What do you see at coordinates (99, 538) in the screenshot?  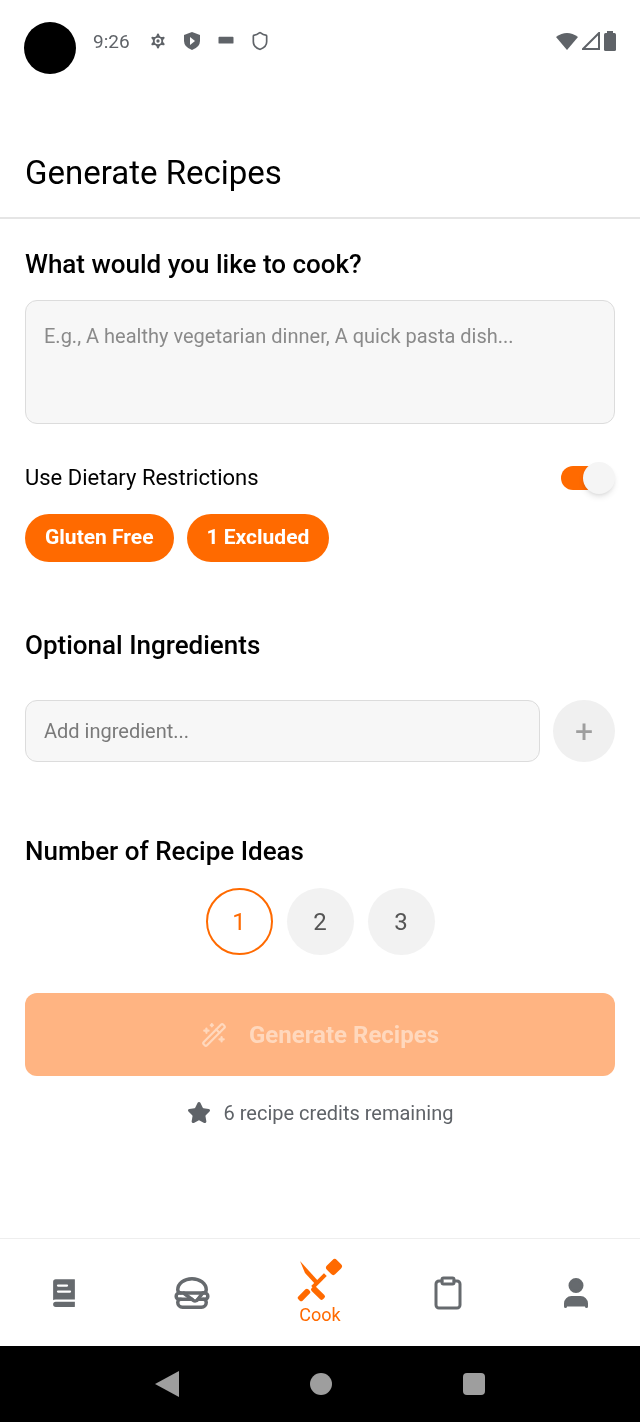 I see `diet-chip: Gluten Free` at bounding box center [99, 538].